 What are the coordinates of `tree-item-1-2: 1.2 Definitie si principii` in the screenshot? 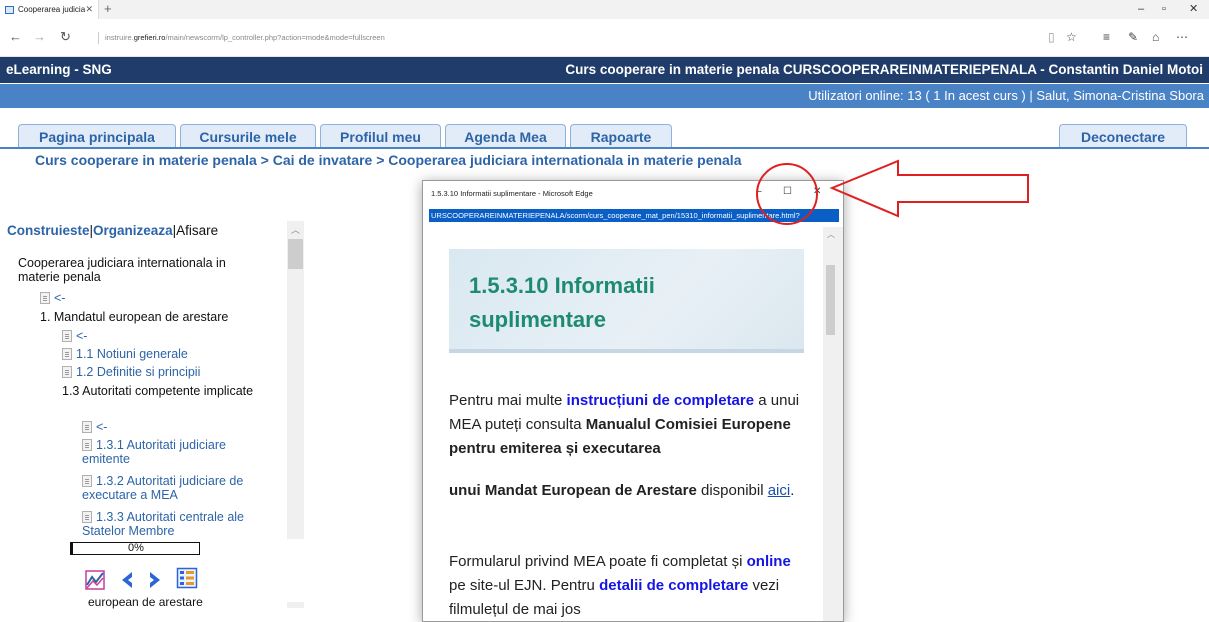 It's located at (131, 372).